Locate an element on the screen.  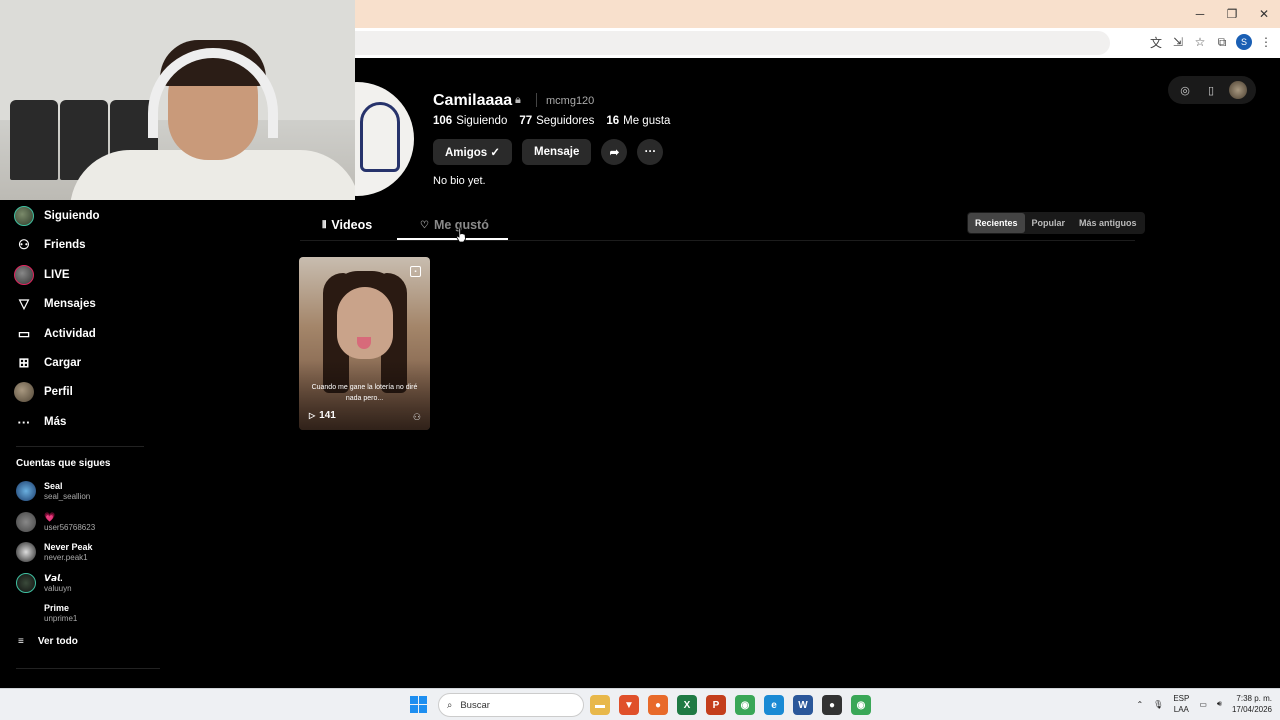
stat-followers: 77 Seguidores is located at coordinates (556, 121).